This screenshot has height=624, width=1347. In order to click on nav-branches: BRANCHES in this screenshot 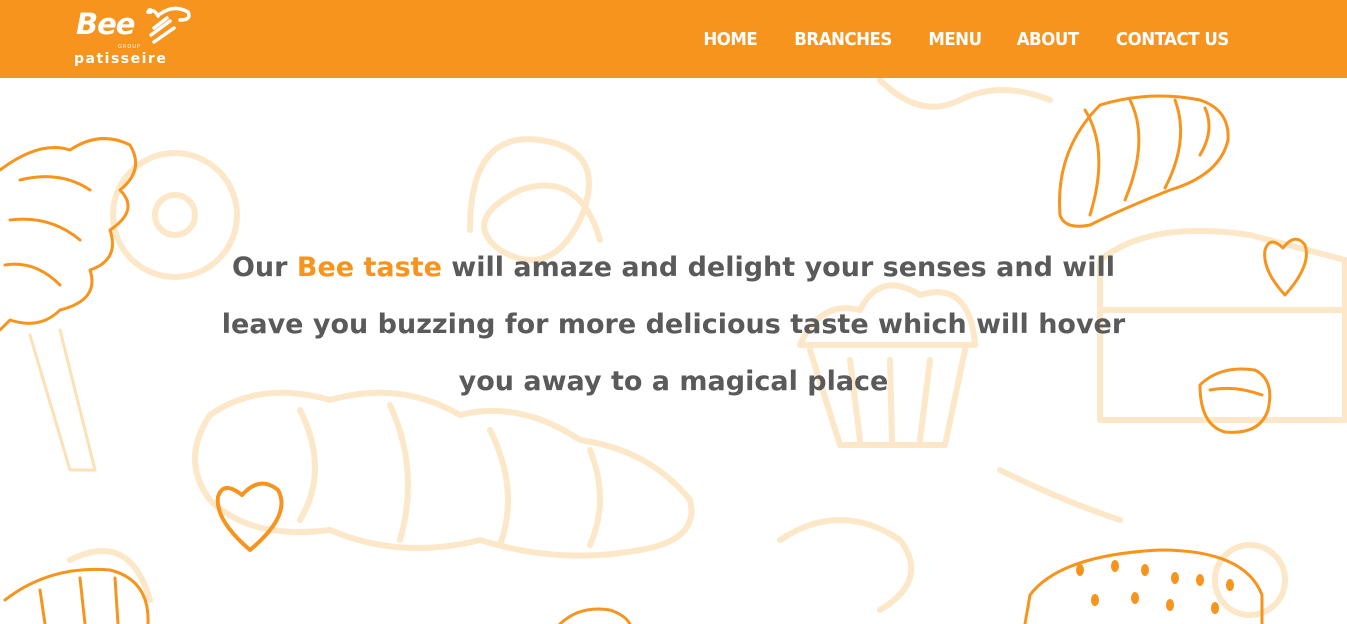, I will do `click(843, 39)`.